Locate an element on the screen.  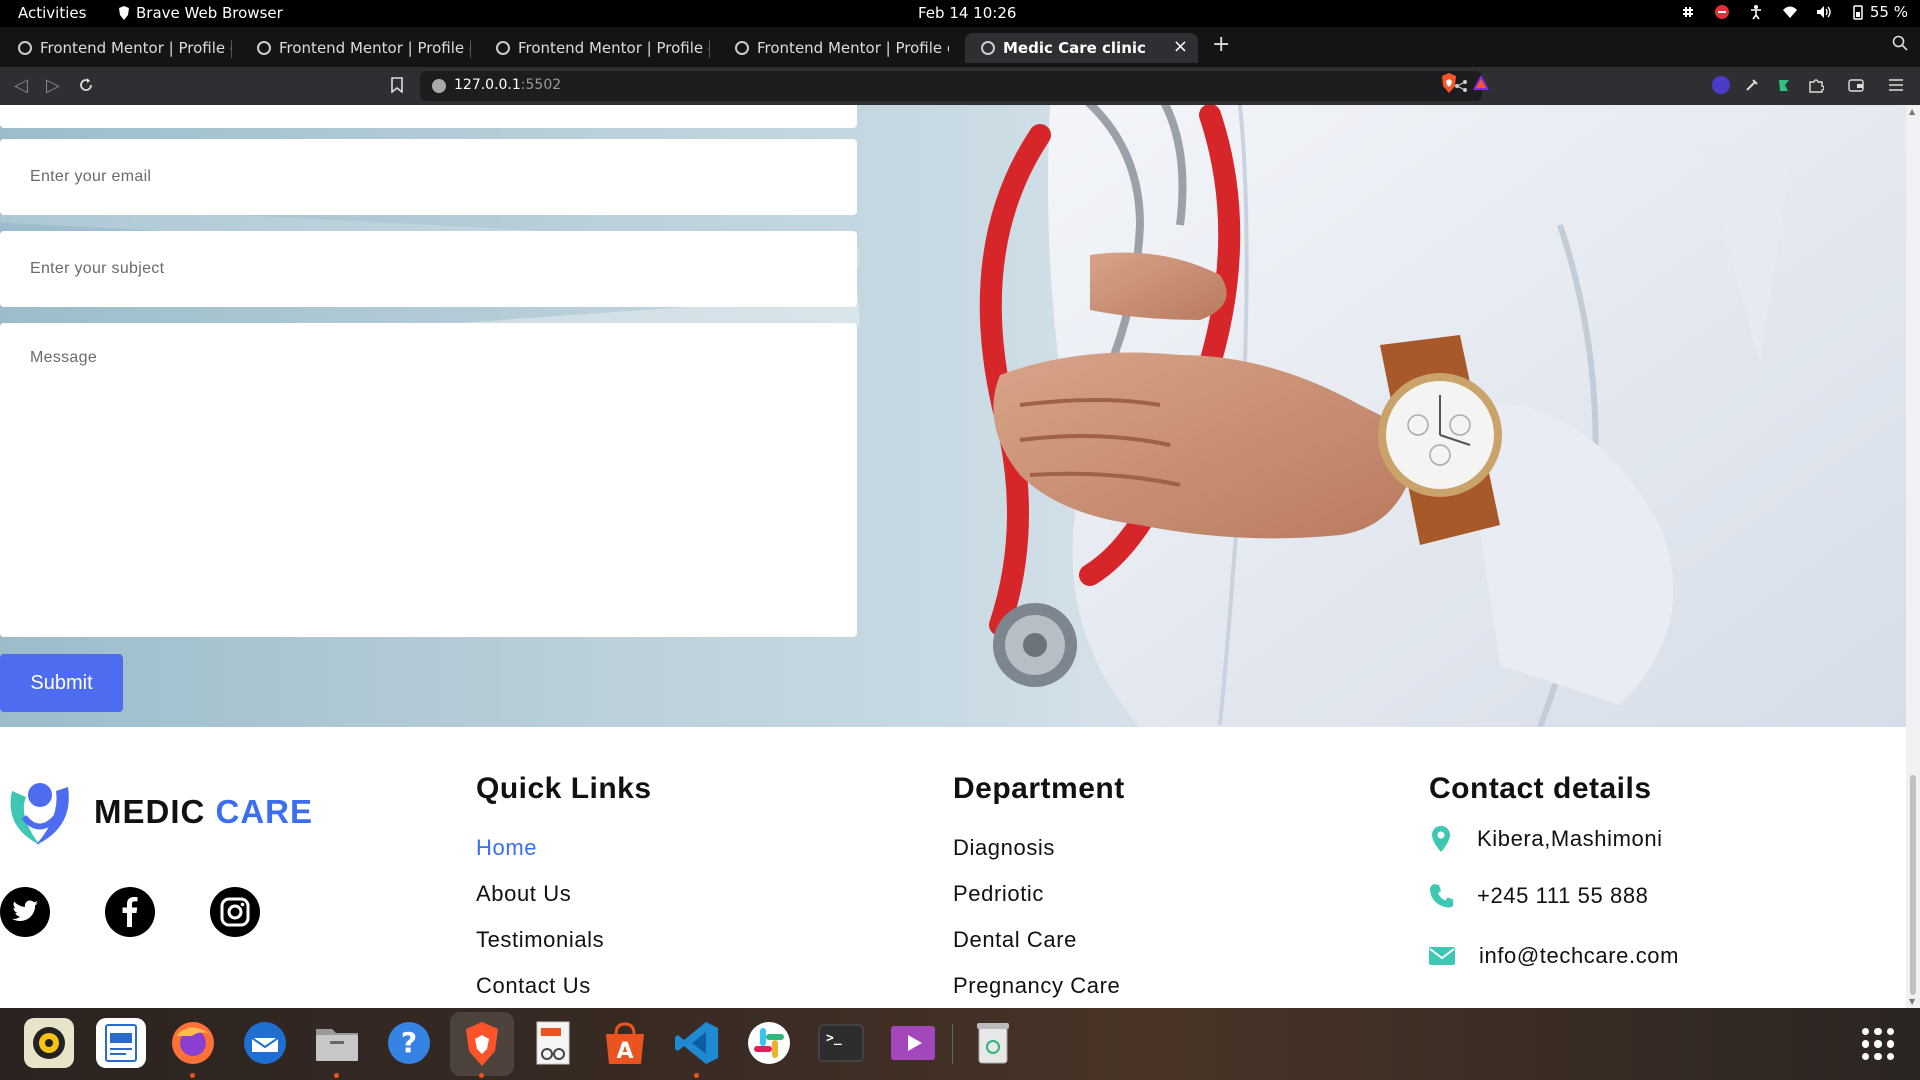
software-store-icon: A is located at coordinates (625, 1043).